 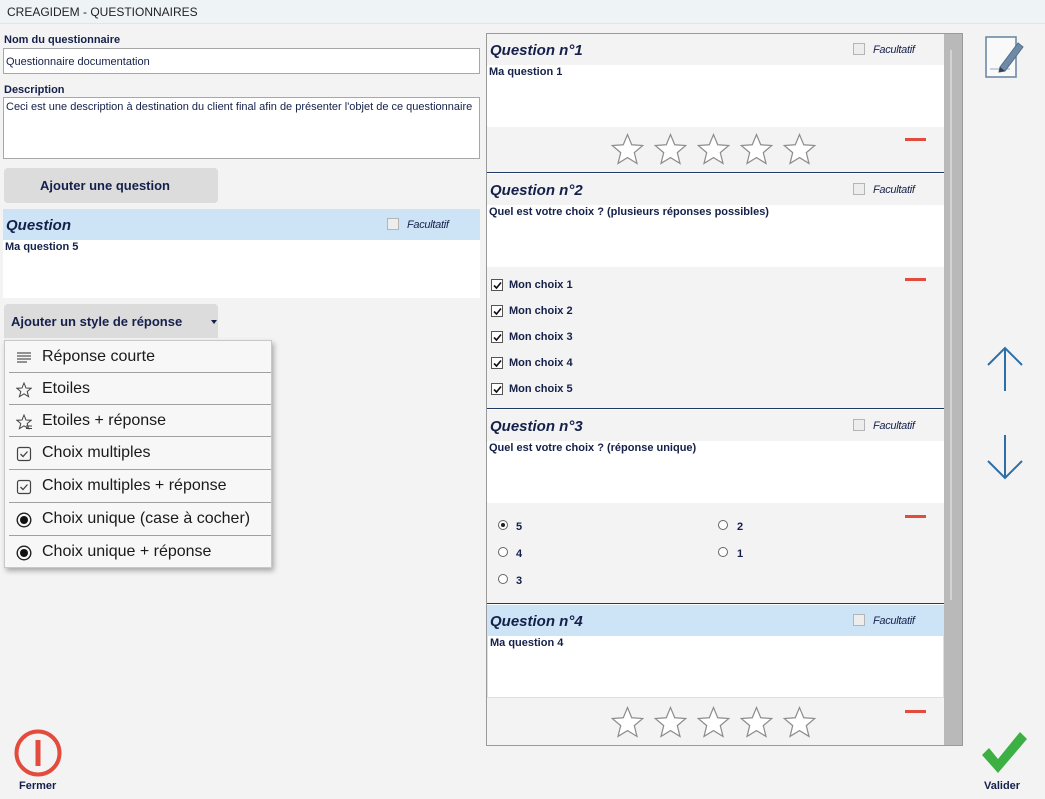 I want to click on add-question-button: Ajouter une question, so click(x=111, y=185).